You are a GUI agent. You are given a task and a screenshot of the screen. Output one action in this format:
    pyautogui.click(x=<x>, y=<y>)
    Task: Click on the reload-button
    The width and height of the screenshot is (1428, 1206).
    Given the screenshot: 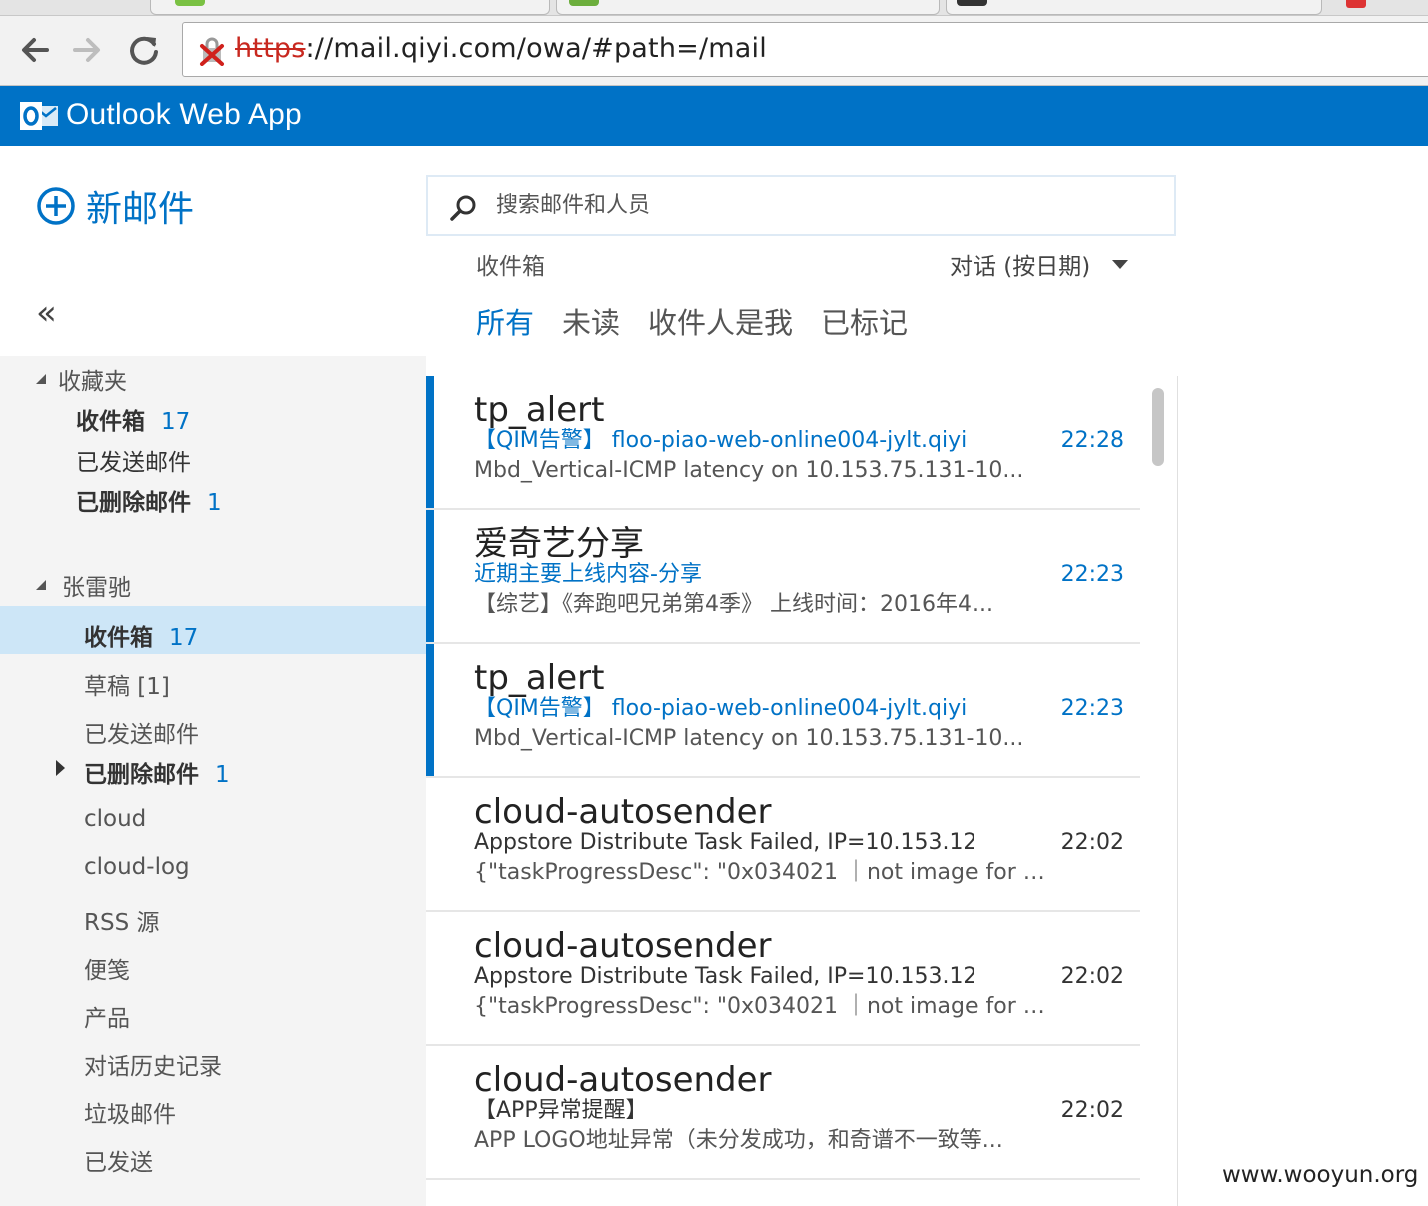 What is the action you would take?
    pyautogui.click(x=144, y=50)
    